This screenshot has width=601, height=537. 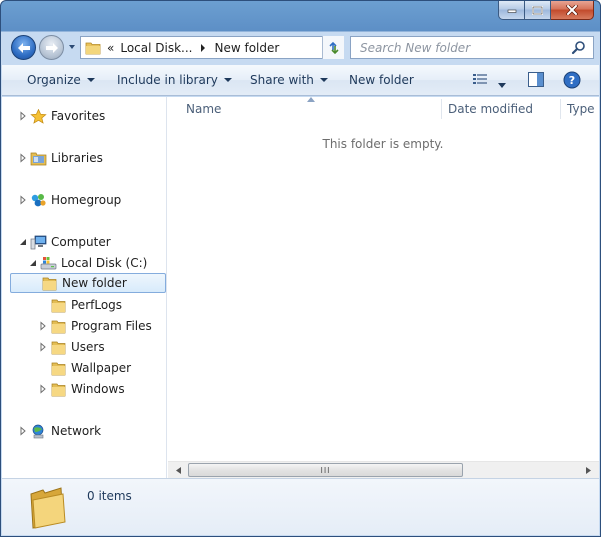 I want to click on recent-pages-dropdown-icon, so click(x=72, y=47).